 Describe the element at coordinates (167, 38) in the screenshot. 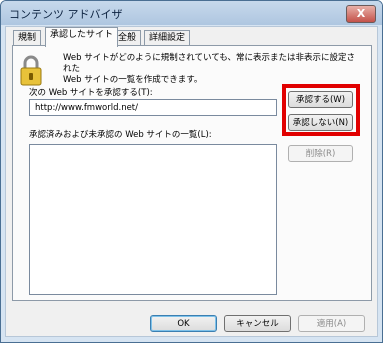

I see `tab-advanced: 詳細設定` at that location.